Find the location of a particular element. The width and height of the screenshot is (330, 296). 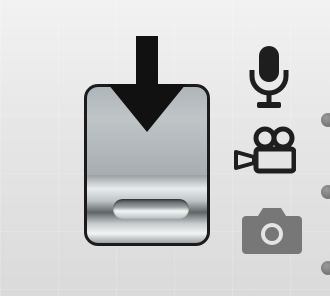

indicator-dot-audio is located at coordinates (325, 120).